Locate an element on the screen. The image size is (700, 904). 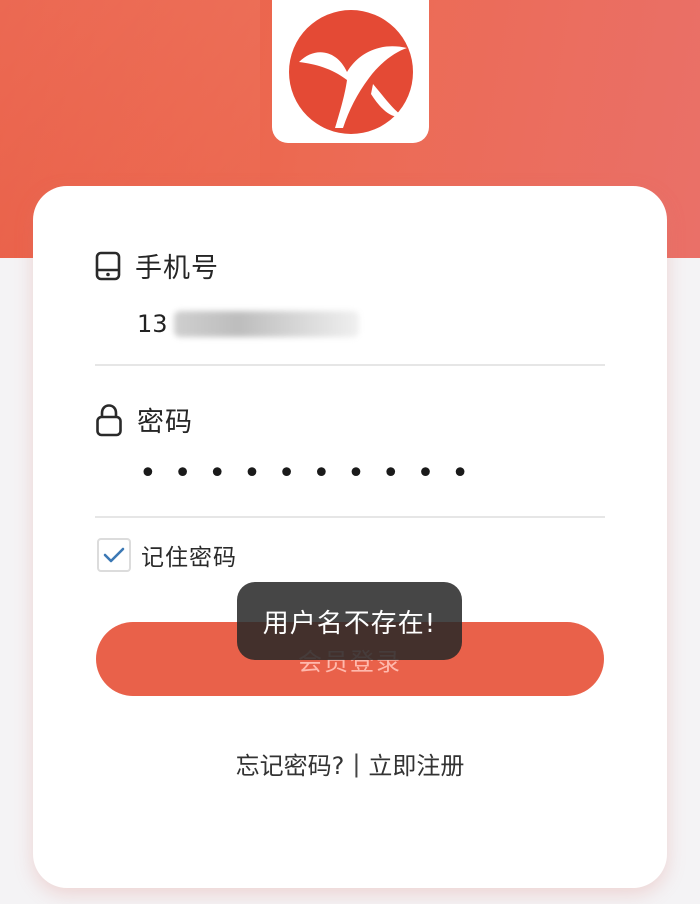
auth-links: 忘记密码? | 立即注册 is located at coordinates (350, 763).